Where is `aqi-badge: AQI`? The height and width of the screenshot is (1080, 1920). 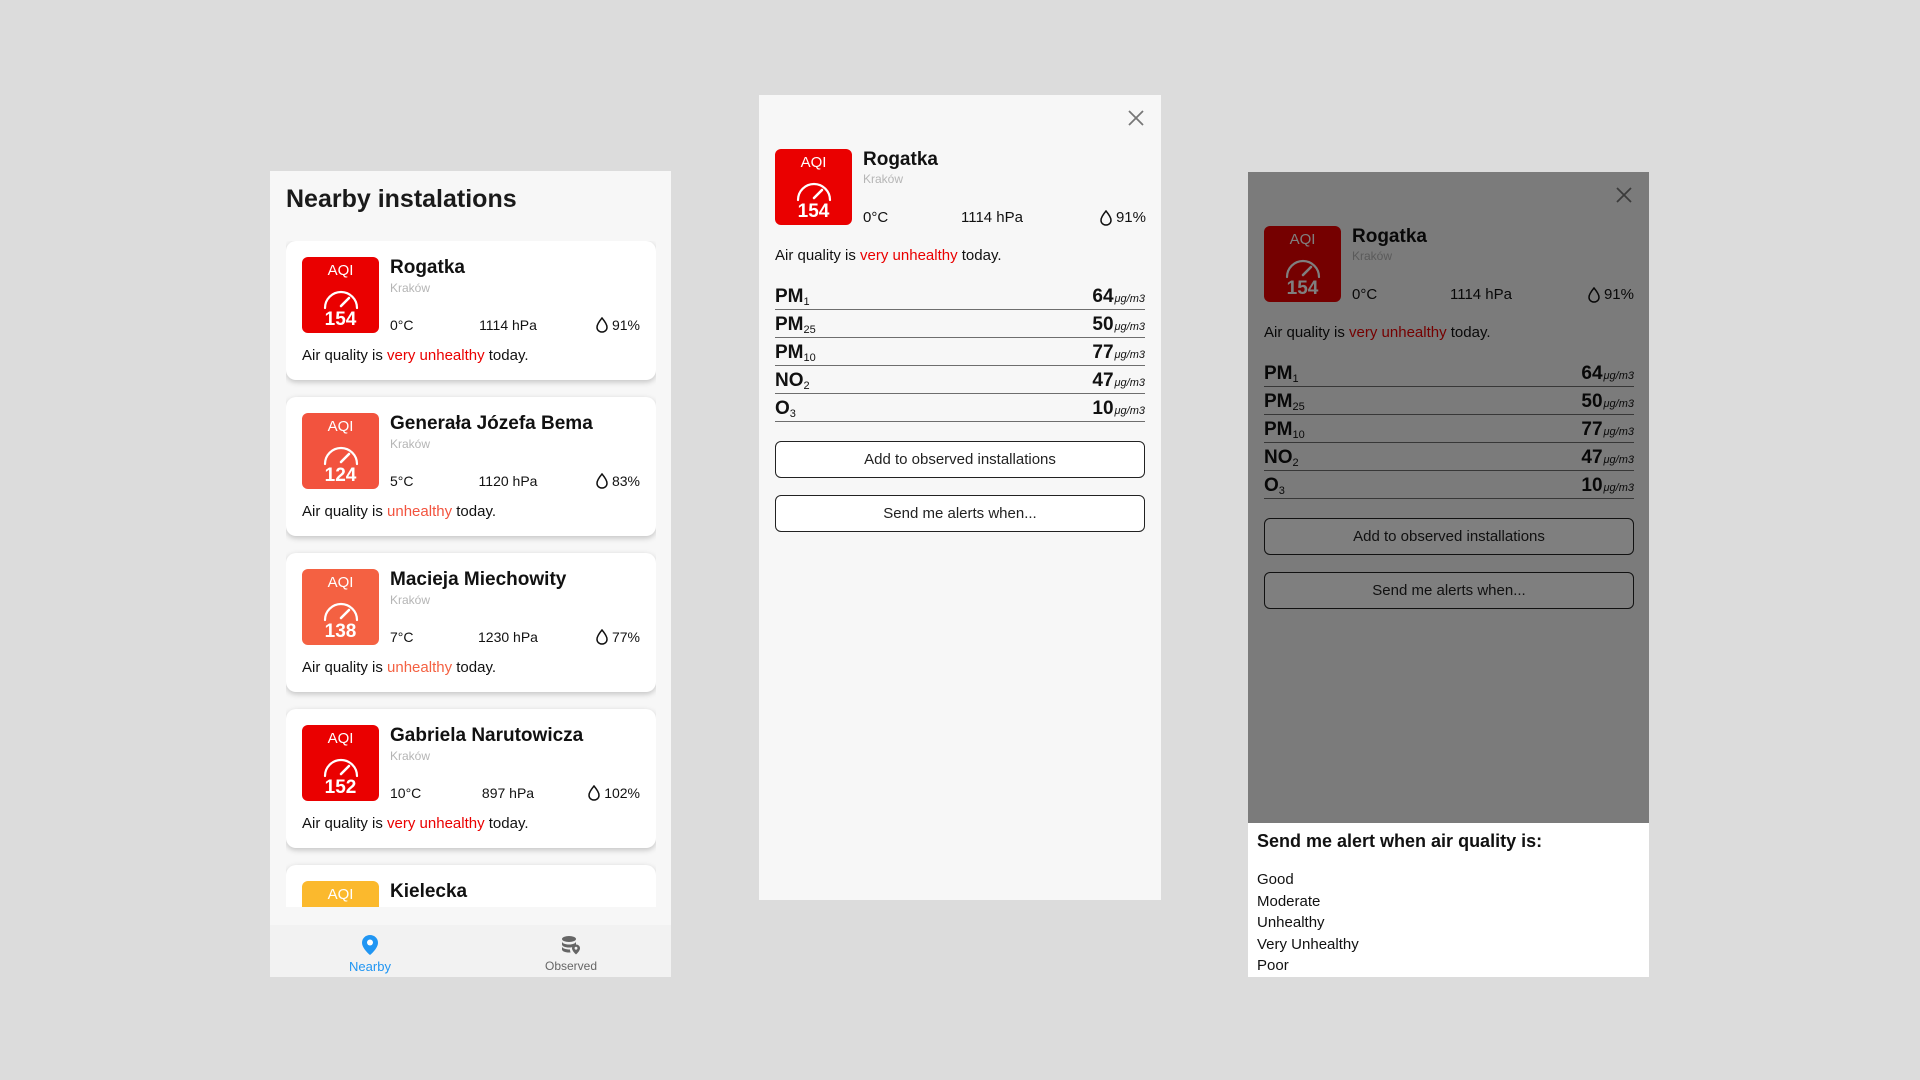
aqi-badge: AQI is located at coordinates (340, 894).